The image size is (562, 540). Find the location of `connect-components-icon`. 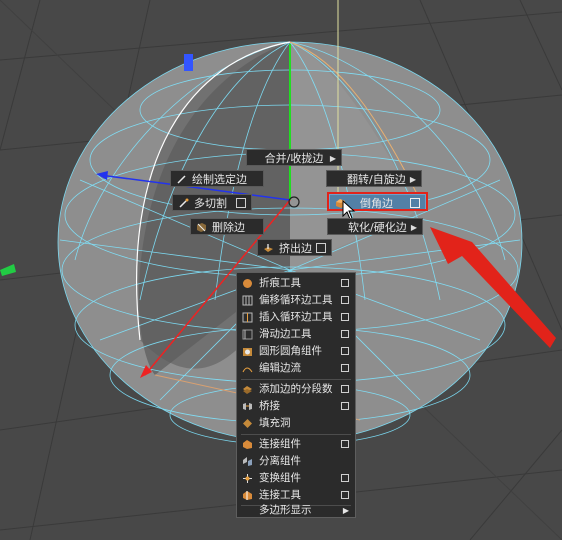

connect-components-icon is located at coordinates (247, 444).